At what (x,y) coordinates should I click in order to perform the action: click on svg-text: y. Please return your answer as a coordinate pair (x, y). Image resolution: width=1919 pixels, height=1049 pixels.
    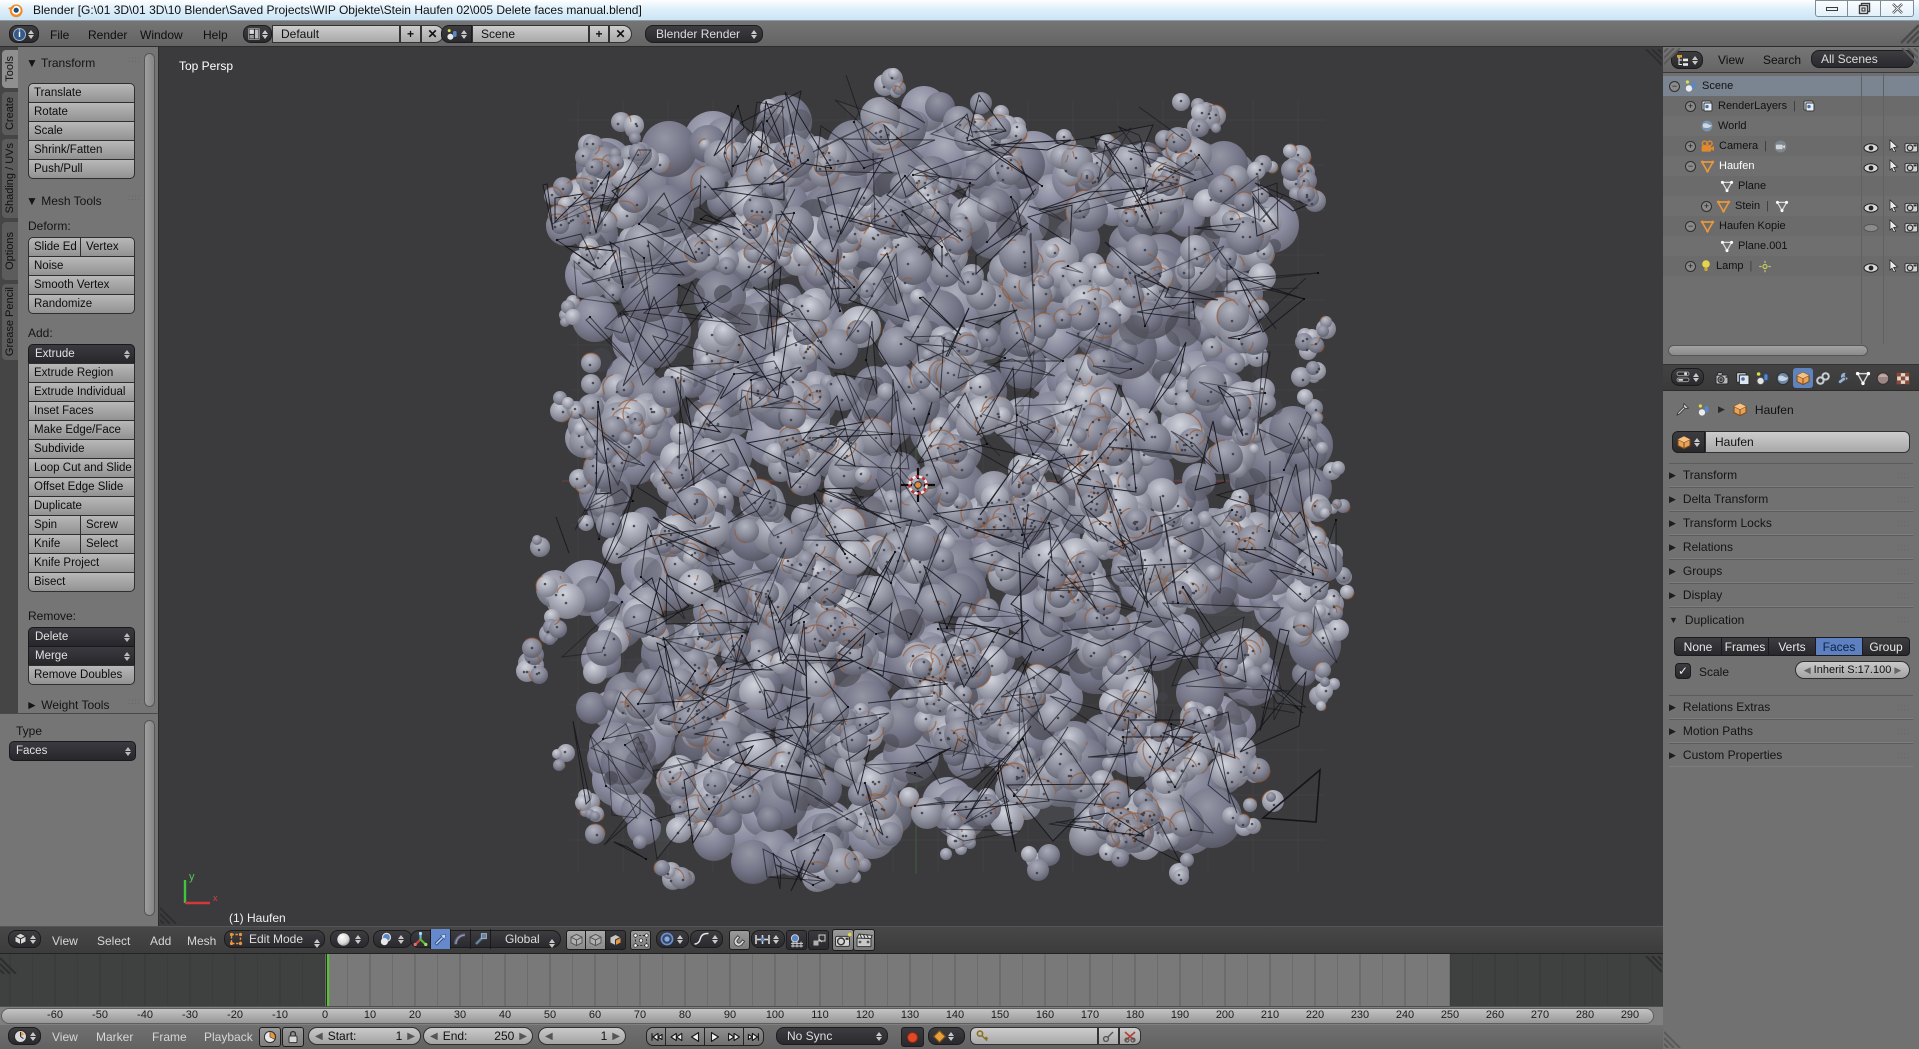
    Looking at the image, I should click on (192, 877).